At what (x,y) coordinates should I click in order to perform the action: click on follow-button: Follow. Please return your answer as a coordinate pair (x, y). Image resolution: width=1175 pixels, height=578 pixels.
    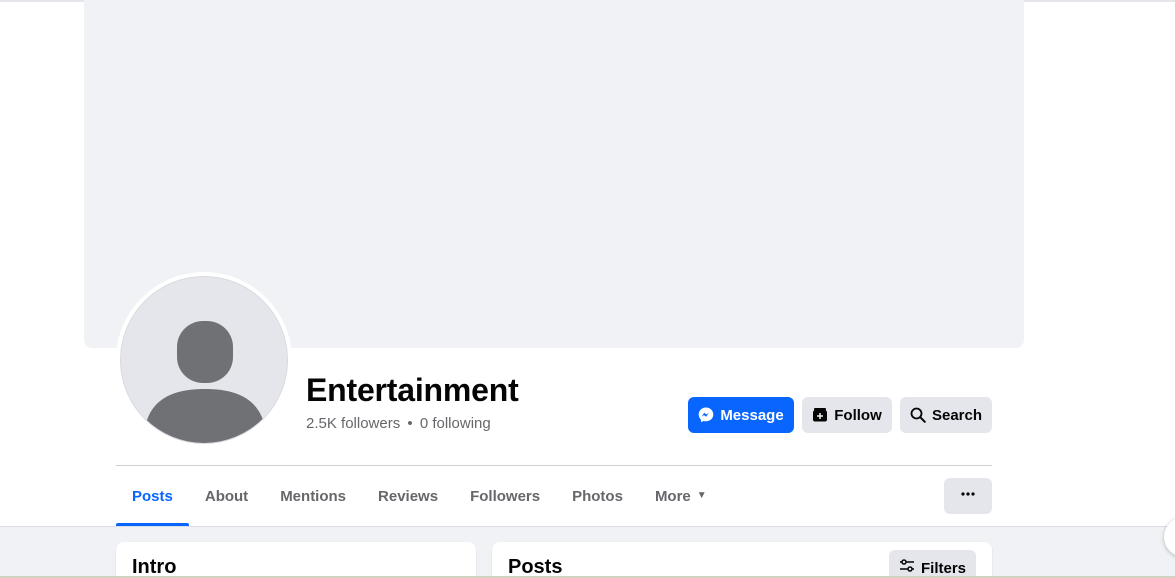
    Looking at the image, I should click on (847, 415).